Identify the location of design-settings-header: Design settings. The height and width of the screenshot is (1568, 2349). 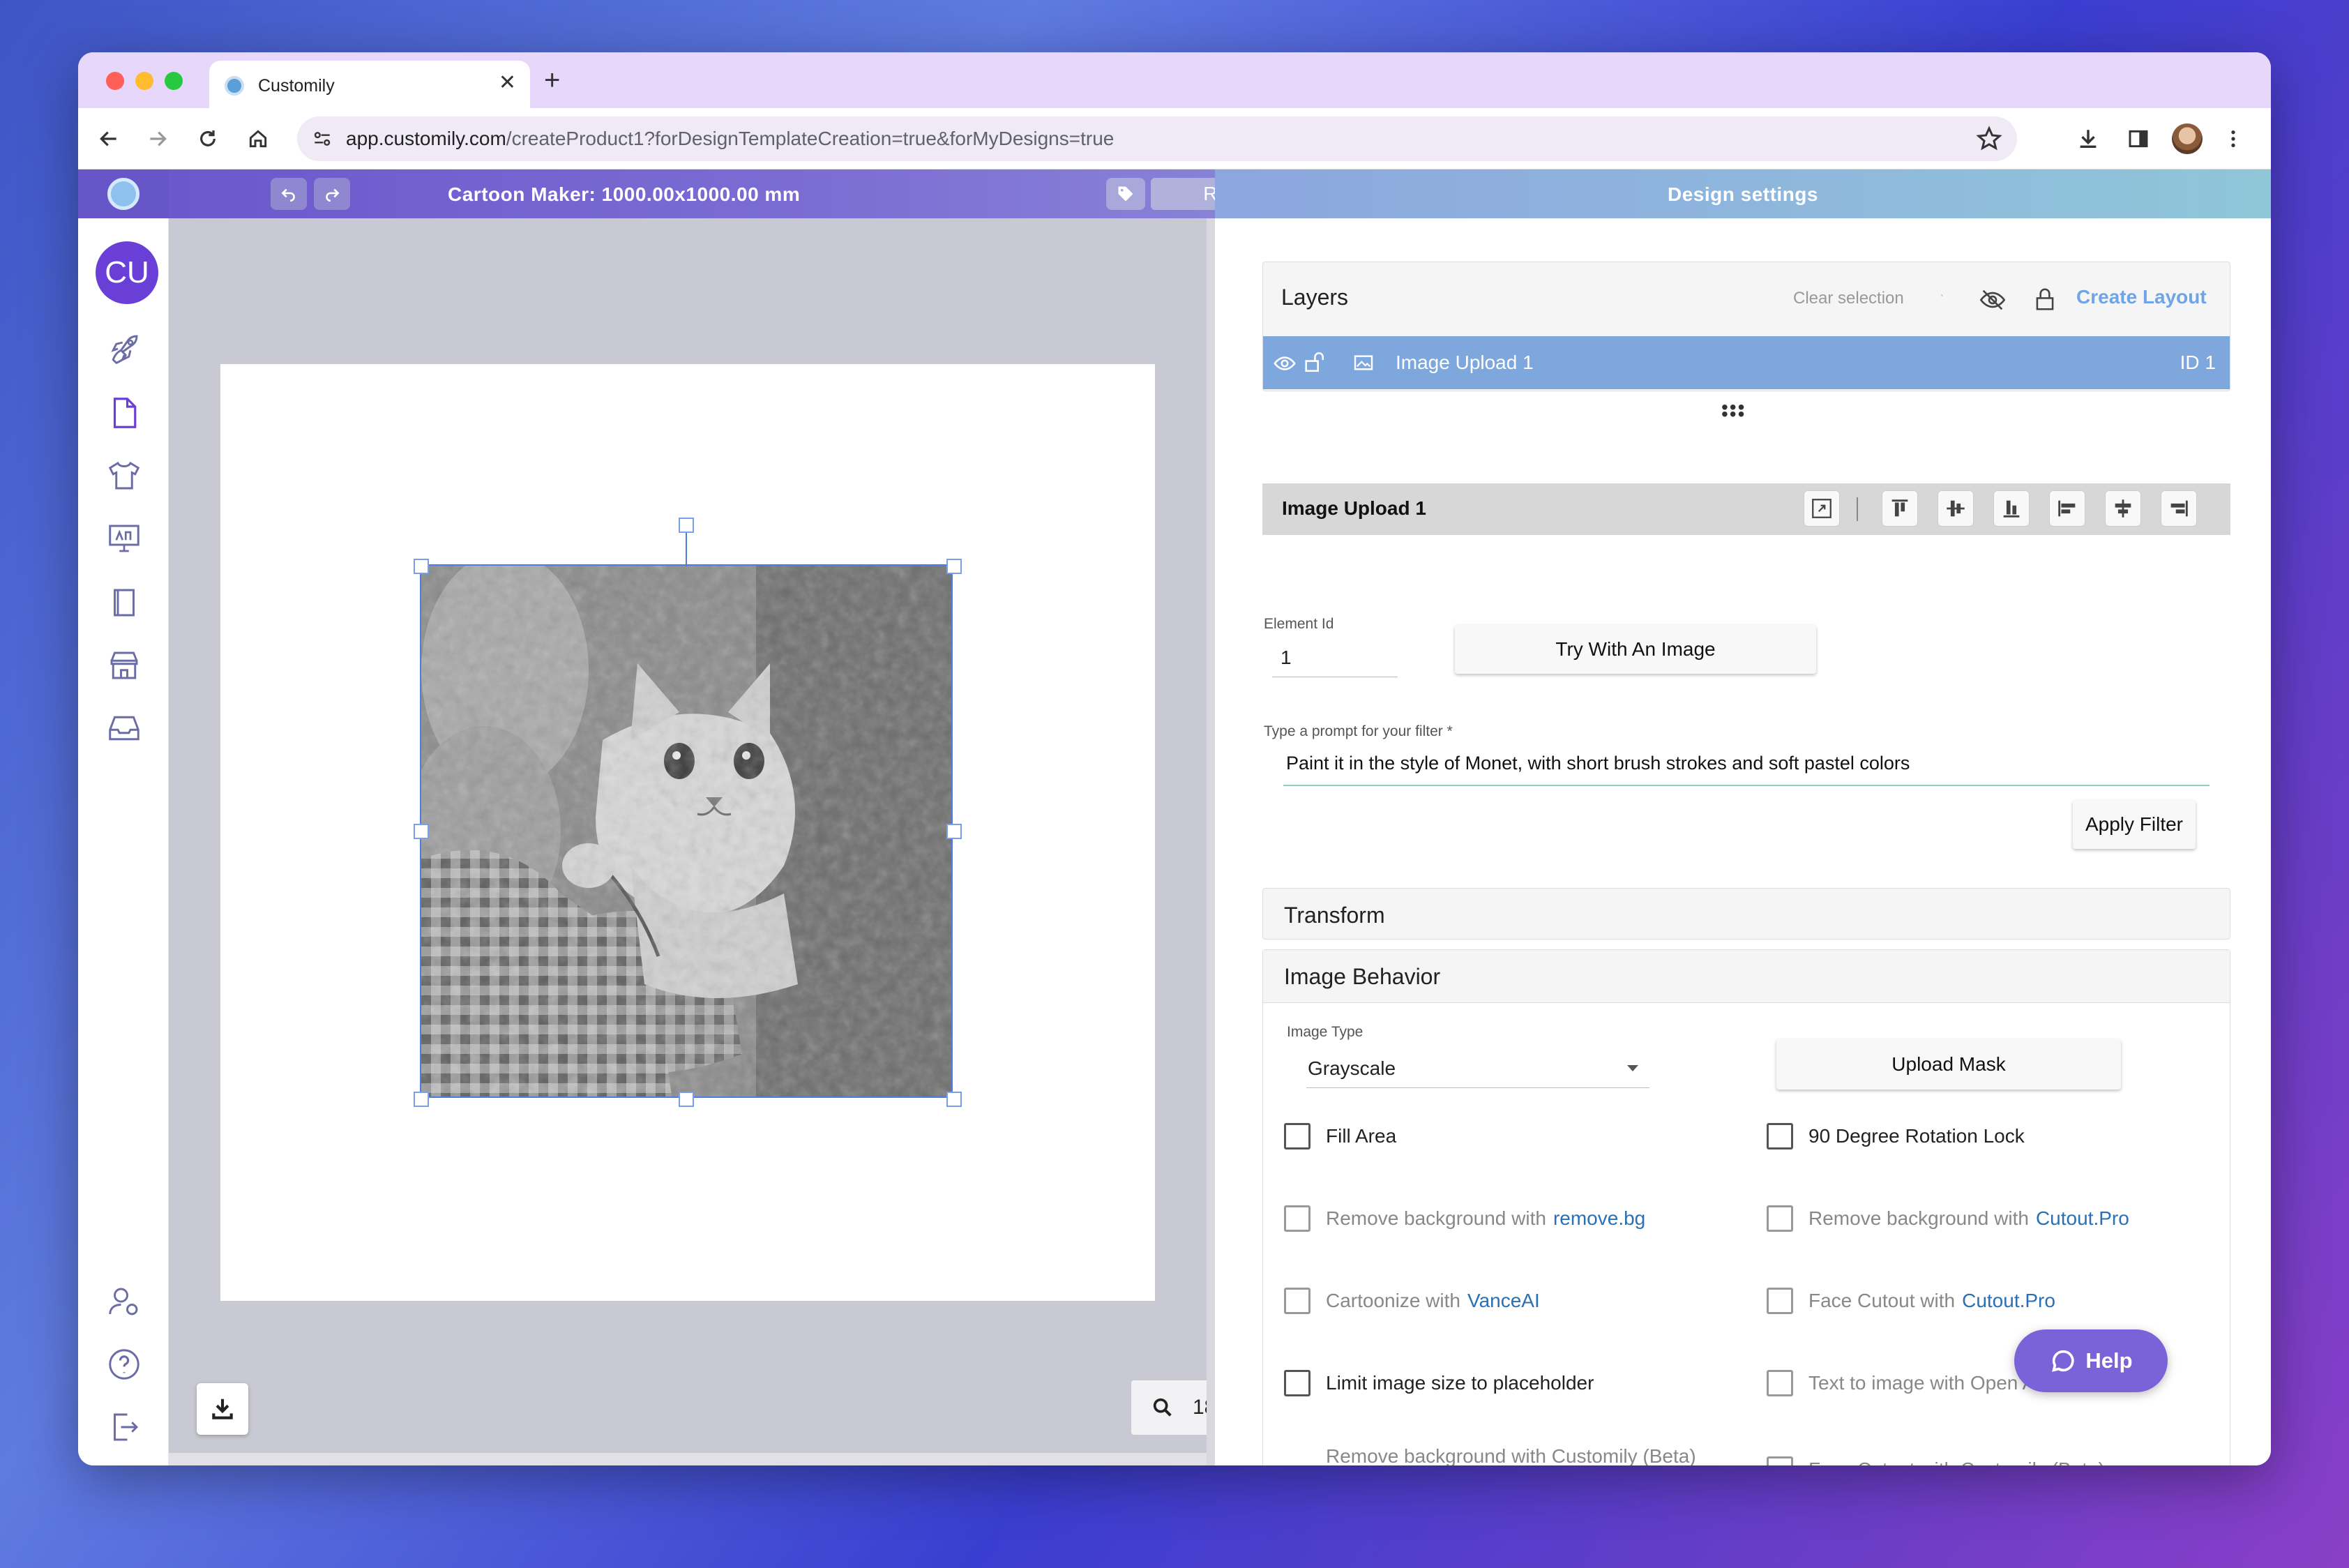
(1743, 193).